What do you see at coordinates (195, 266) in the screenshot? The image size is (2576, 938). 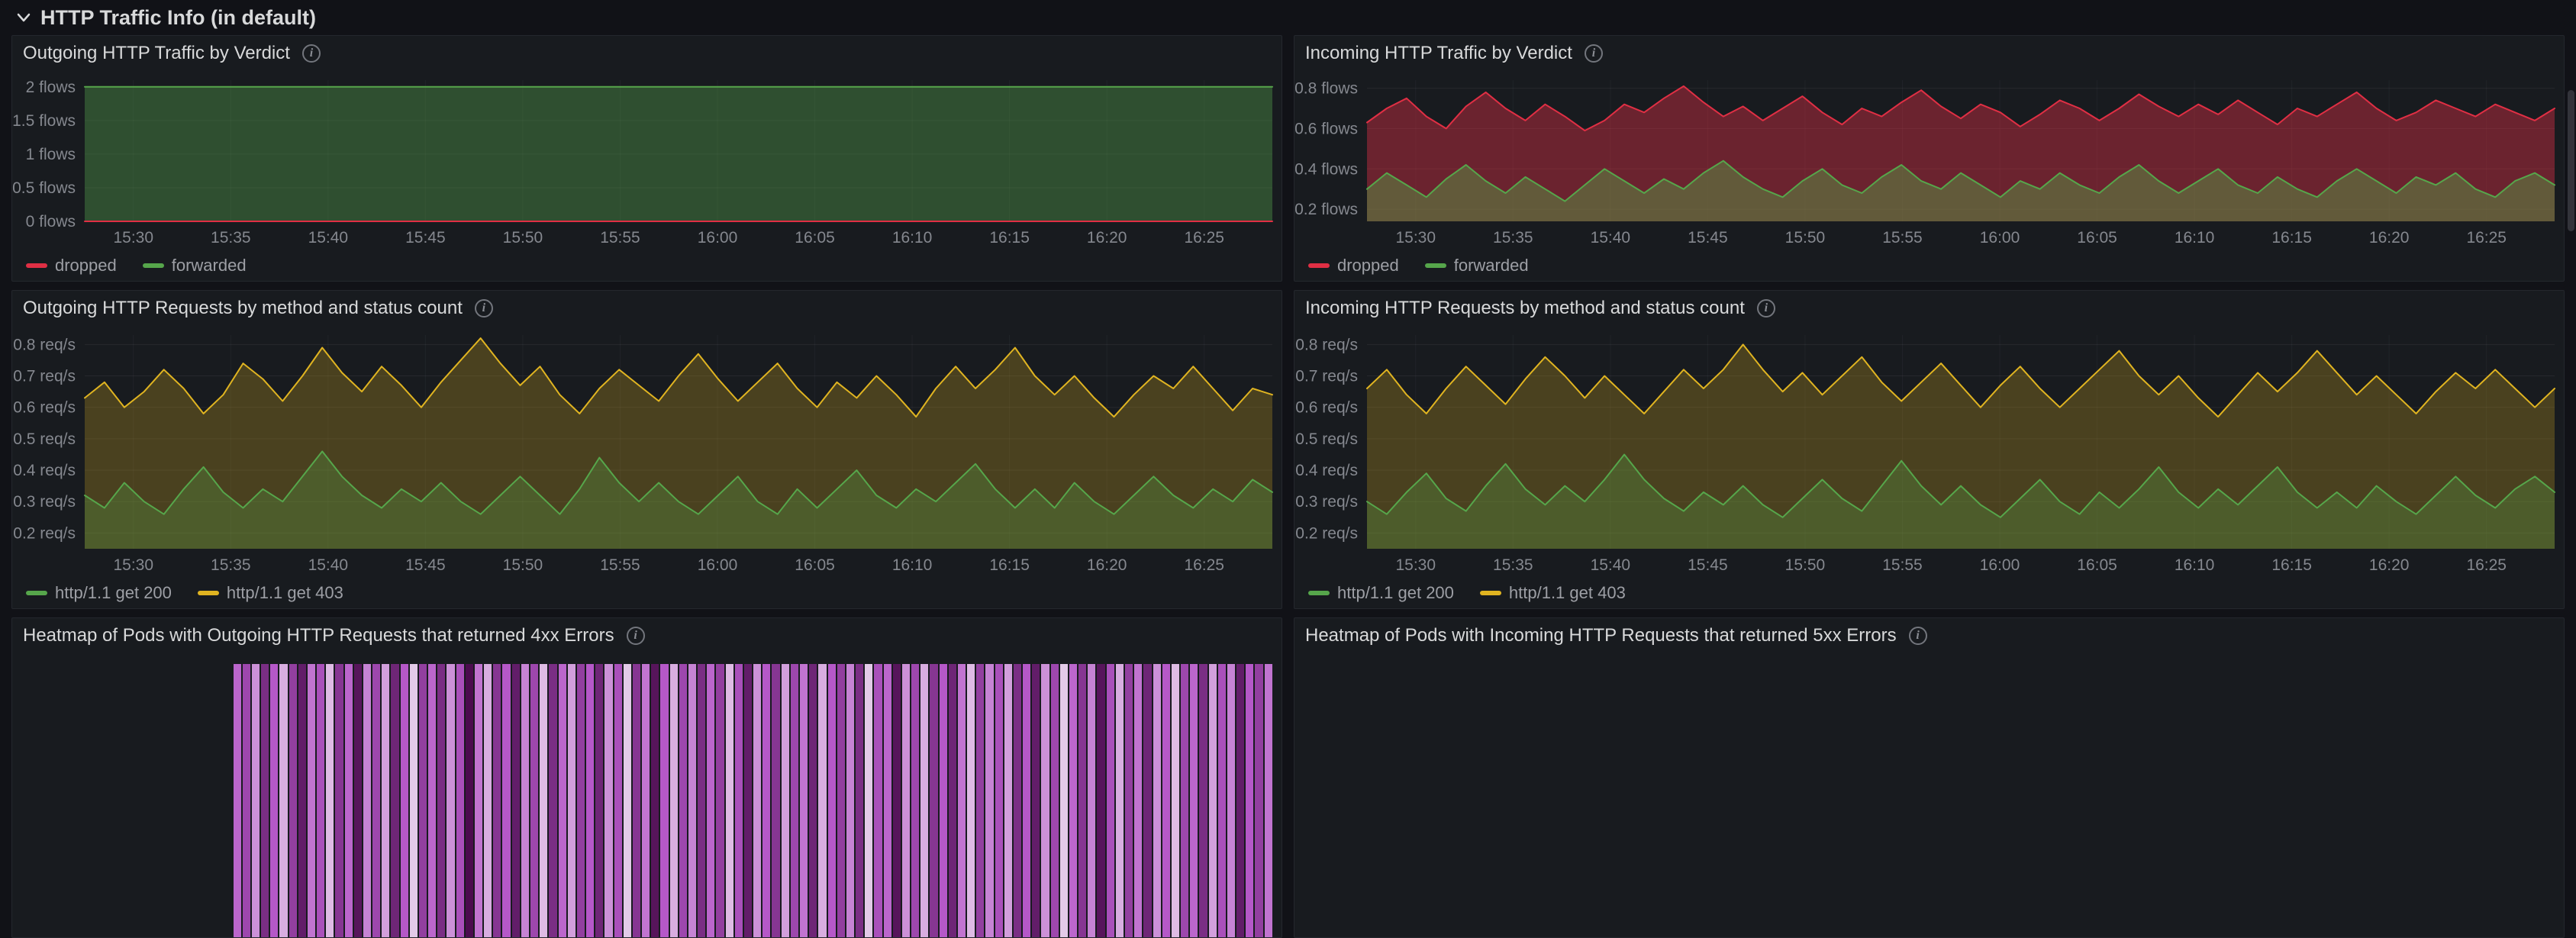 I see `legend-item-forwarded: forwarded` at bounding box center [195, 266].